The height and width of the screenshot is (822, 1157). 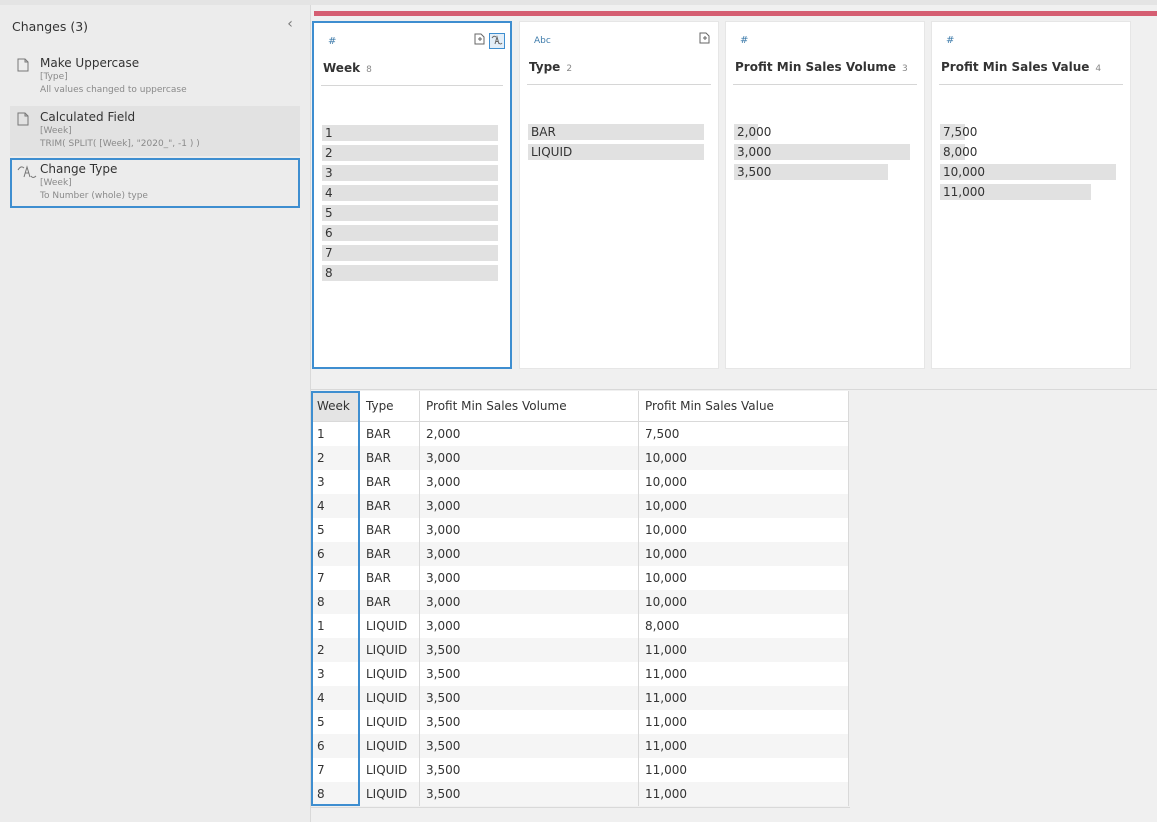 I want to click on column-header-type: Type, so click(x=389, y=406).